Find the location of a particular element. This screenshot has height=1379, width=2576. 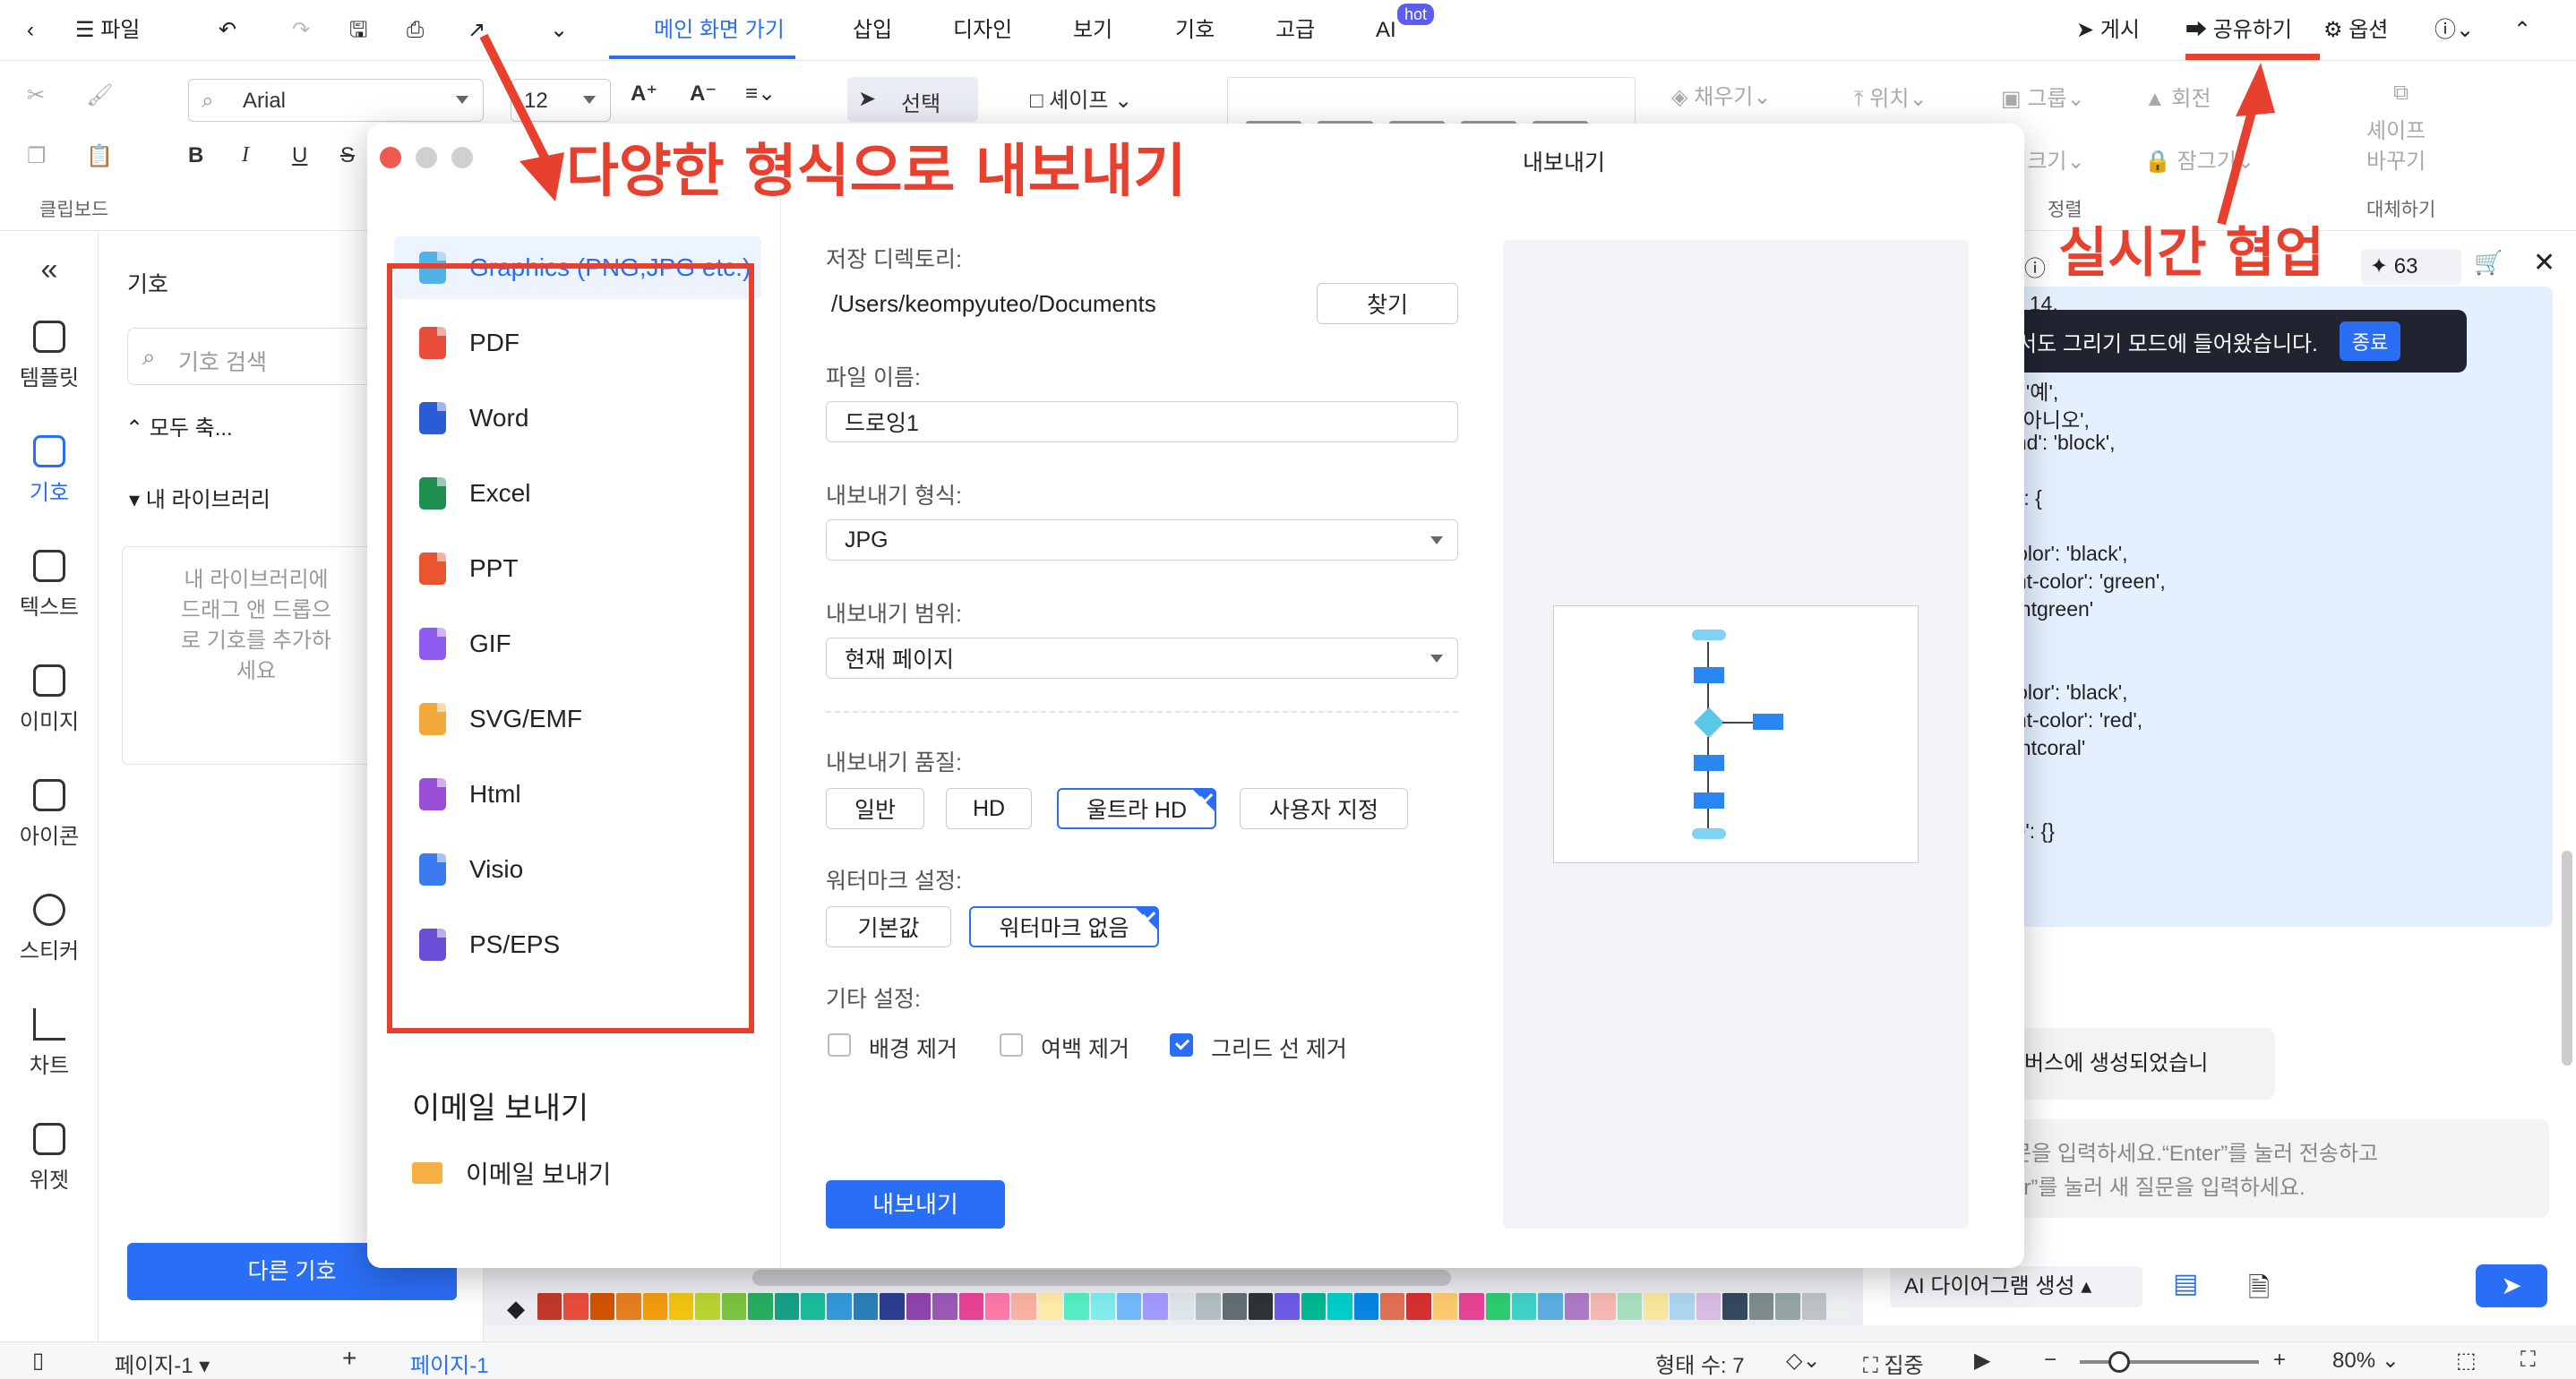

window-minimize-button is located at coordinates (426, 157).